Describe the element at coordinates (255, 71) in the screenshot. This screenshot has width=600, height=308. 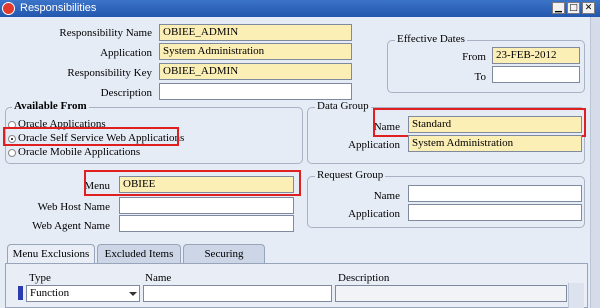
I see `responsibility-key-field: OBIEE_ADMIN` at that location.